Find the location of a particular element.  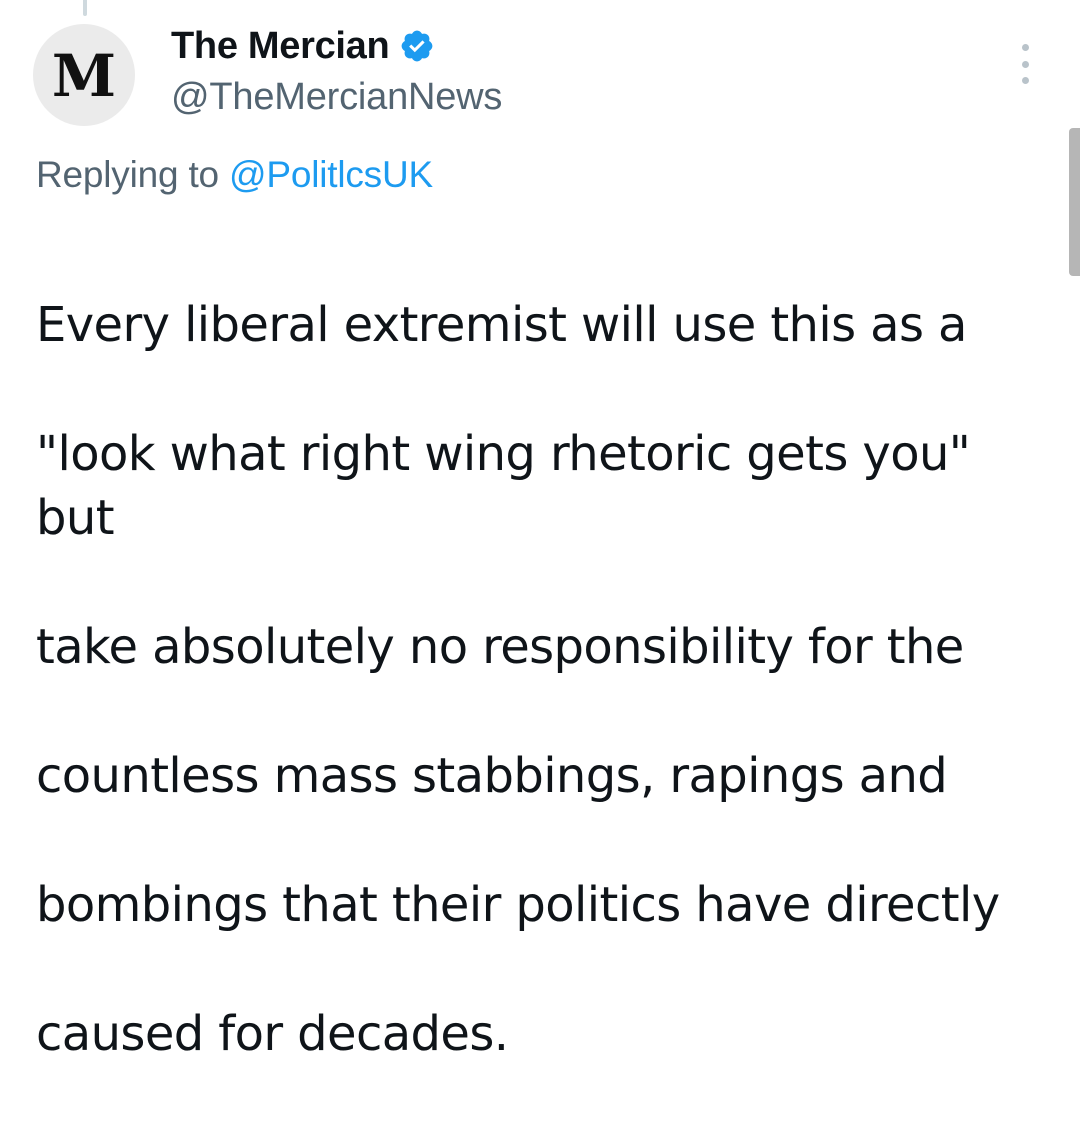

author-name-row: The Mercian is located at coordinates (336, 46).